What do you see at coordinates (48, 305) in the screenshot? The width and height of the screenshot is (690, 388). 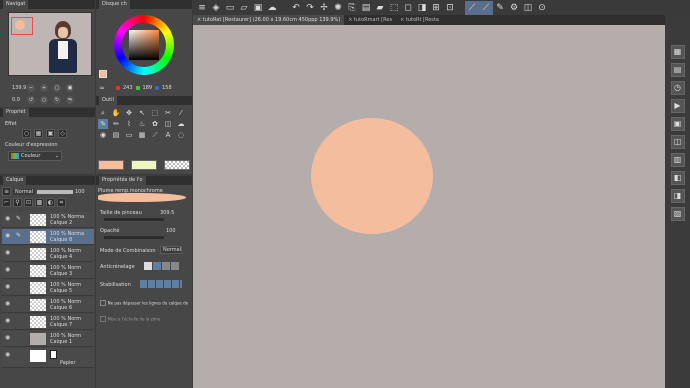 I see `layer-item: ◉ 100 % Norm Calque 6` at bounding box center [48, 305].